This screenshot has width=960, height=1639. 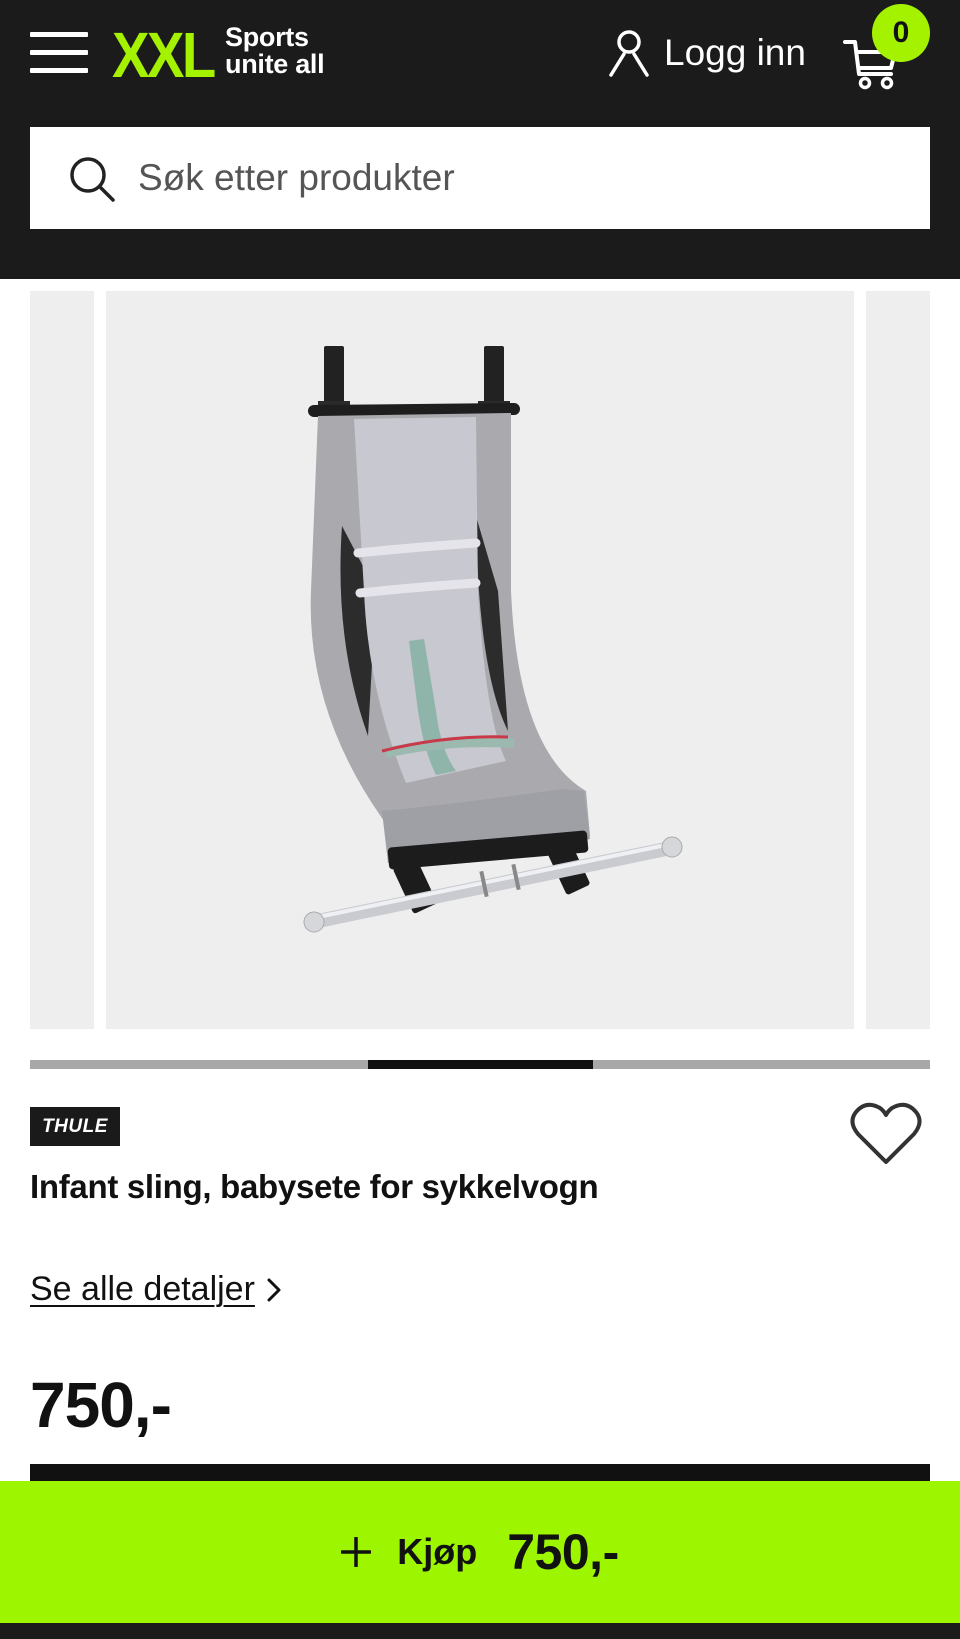 I want to click on brand-logo: THULE, so click(x=75, y=1126).